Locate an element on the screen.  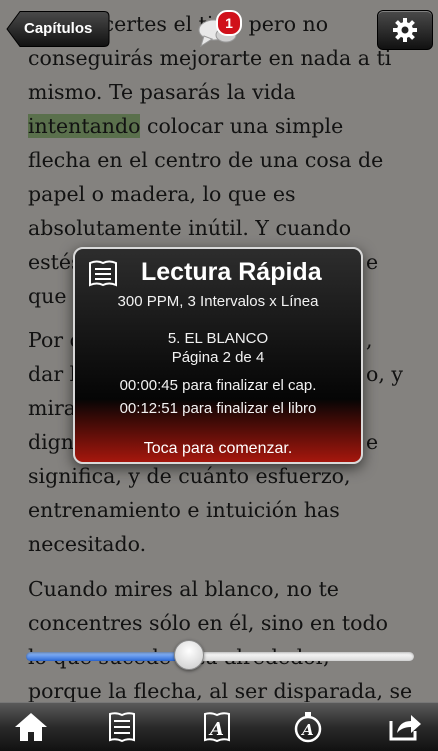
gear-icon is located at coordinates (405, 30).